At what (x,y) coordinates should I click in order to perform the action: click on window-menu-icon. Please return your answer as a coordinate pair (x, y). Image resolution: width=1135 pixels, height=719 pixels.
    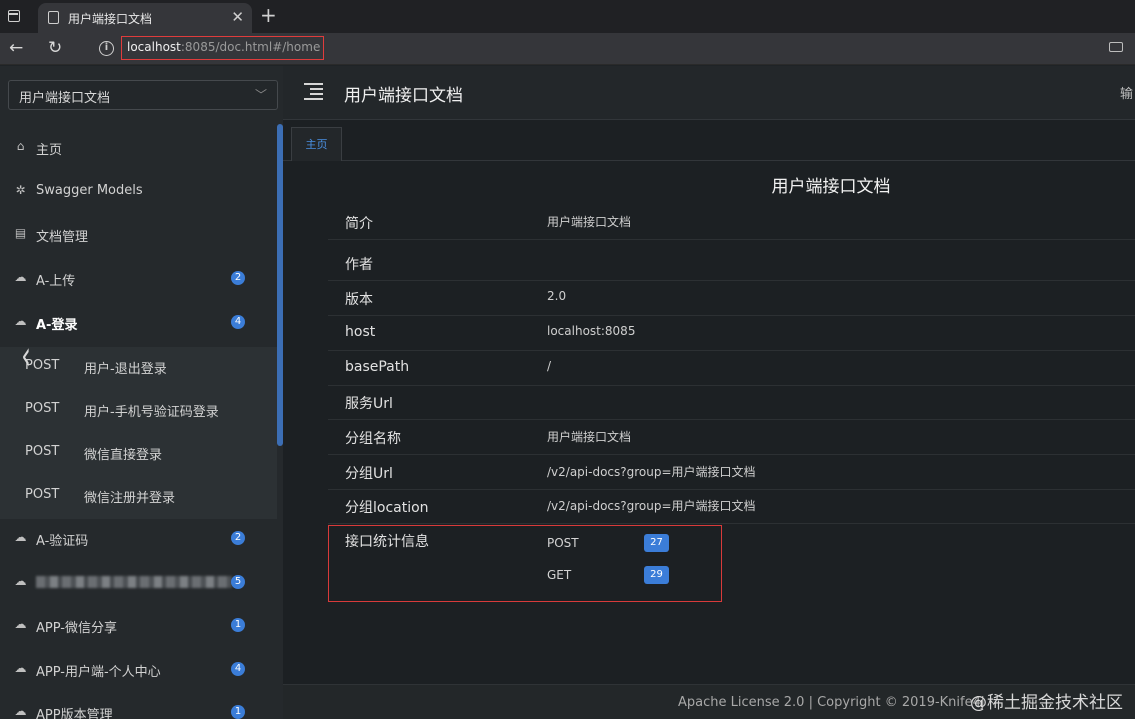
    Looking at the image, I should click on (14, 16).